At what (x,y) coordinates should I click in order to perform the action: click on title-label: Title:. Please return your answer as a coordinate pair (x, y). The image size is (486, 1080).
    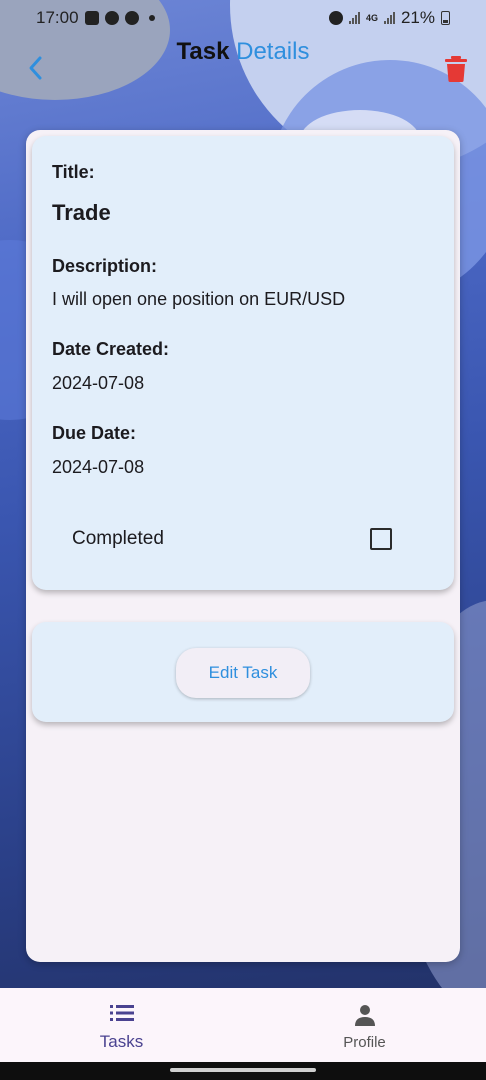
    Looking at the image, I should click on (73, 172).